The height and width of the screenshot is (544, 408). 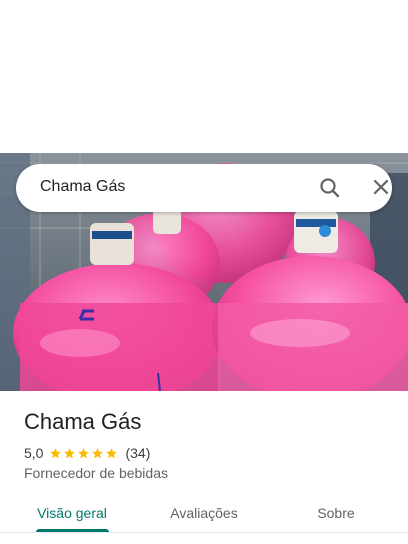 I want to click on place-tabs: Visão geral Avaliações Sobre, so click(x=204, y=516).